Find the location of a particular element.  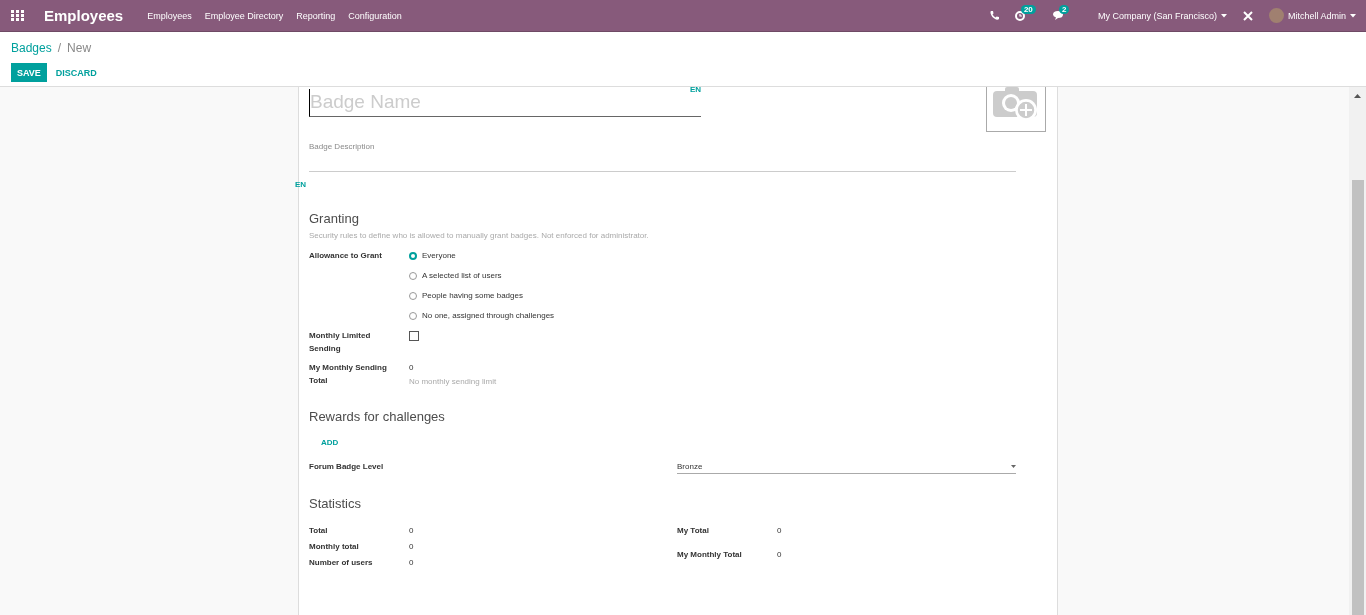

forum-level-select: Bronze is located at coordinates (846, 467).